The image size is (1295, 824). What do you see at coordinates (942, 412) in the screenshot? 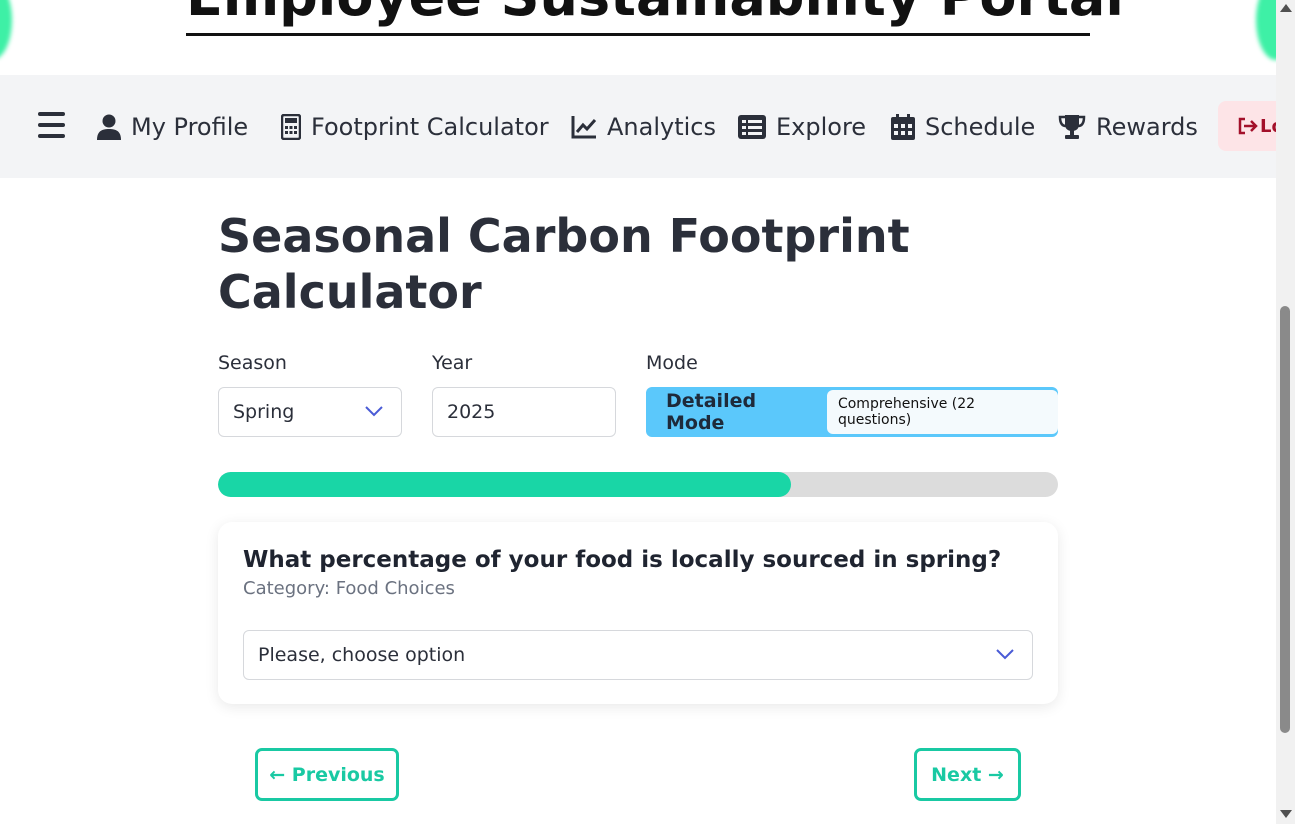
I see `mode-badge: Comprehensive (22 questions)` at bounding box center [942, 412].